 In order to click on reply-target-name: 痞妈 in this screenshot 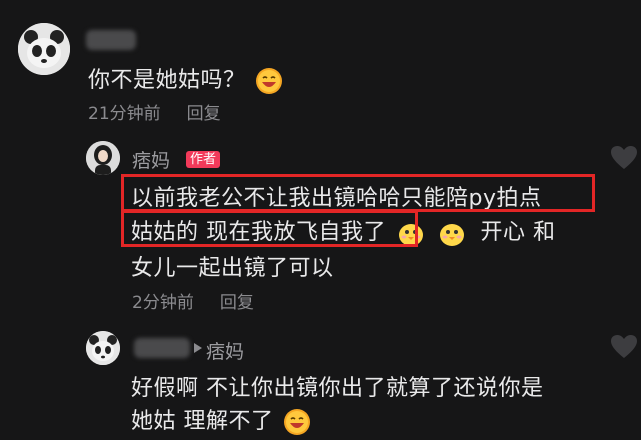, I will do `click(225, 350)`.